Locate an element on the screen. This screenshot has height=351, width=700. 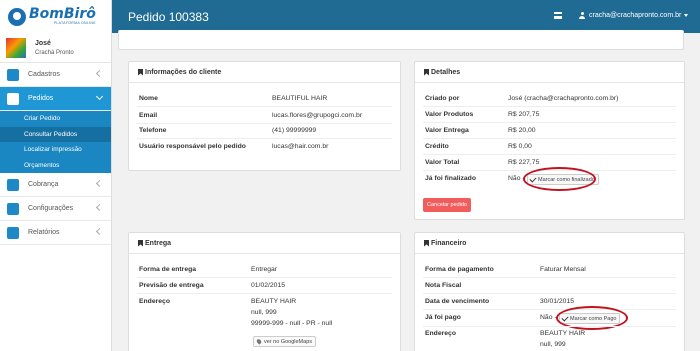
logo: BomBirô PLATAFORMA ONLINE is located at coordinates (55, 16).